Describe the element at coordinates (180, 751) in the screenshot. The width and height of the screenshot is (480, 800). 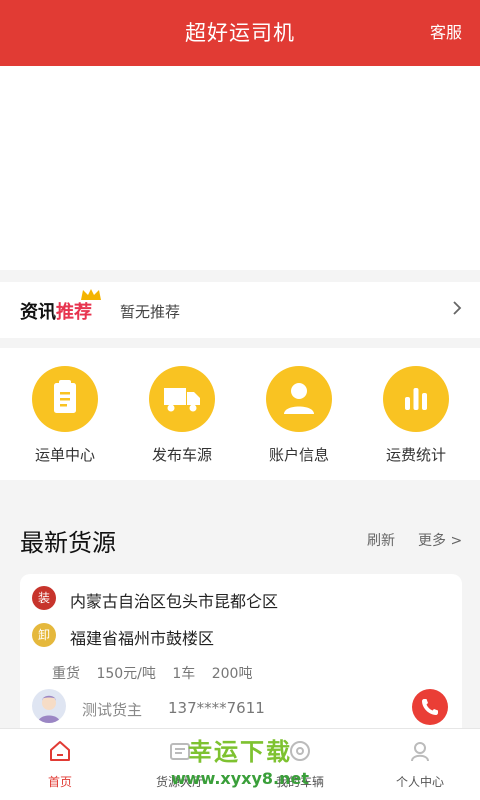
I see `cargo-hall-icon` at that location.